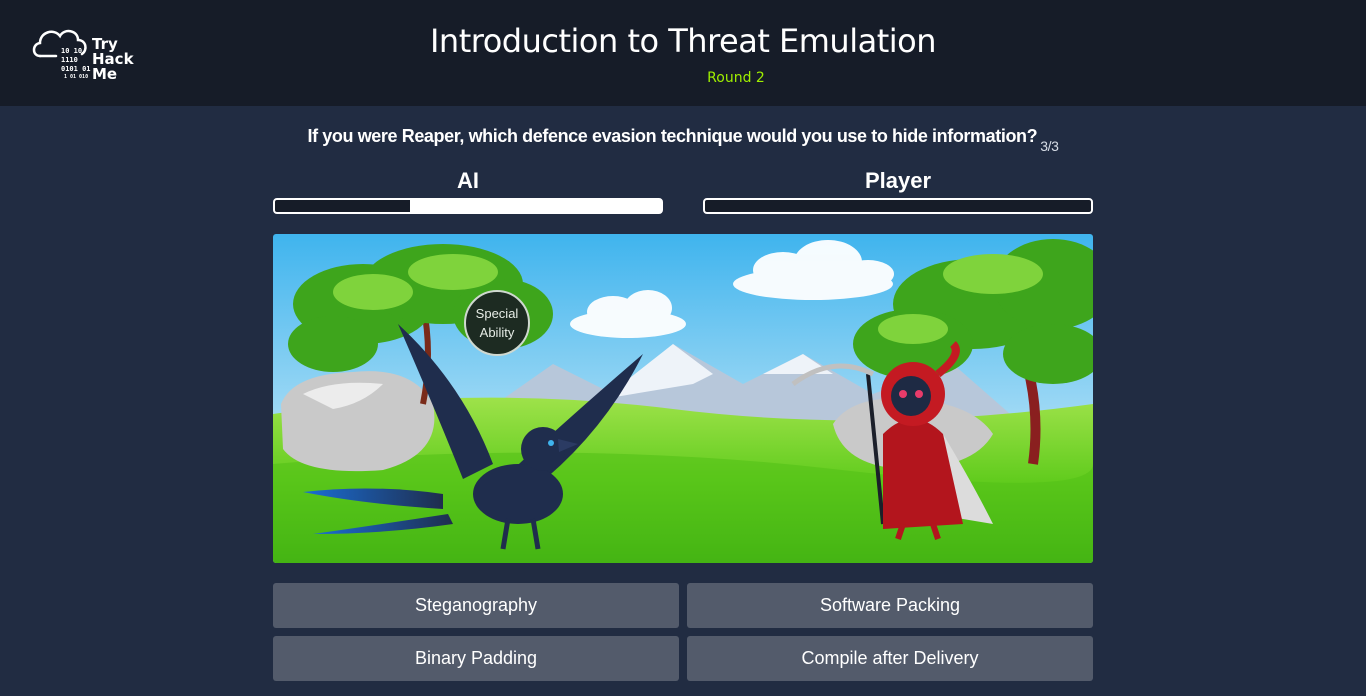  Describe the element at coordinates (343, 206) in the screenshot. I see `ai-progress-fill` at that location.